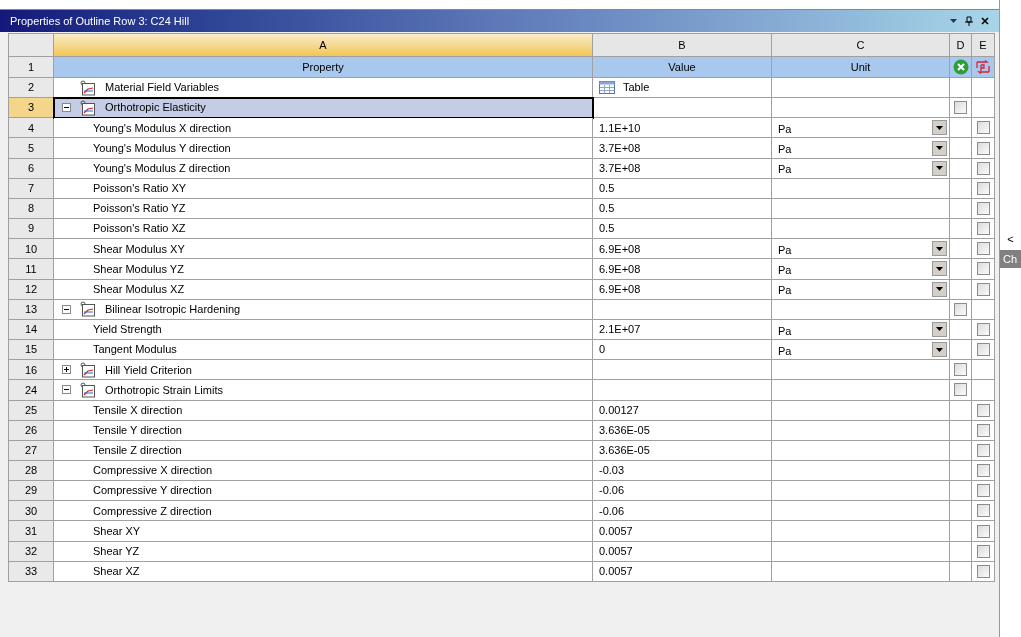 The height and width of the screenshot is (637, 1021). Describe the element at coordinates (152, 511) in the screenshot. I see `property-label: Compressive Z direction` at that location.